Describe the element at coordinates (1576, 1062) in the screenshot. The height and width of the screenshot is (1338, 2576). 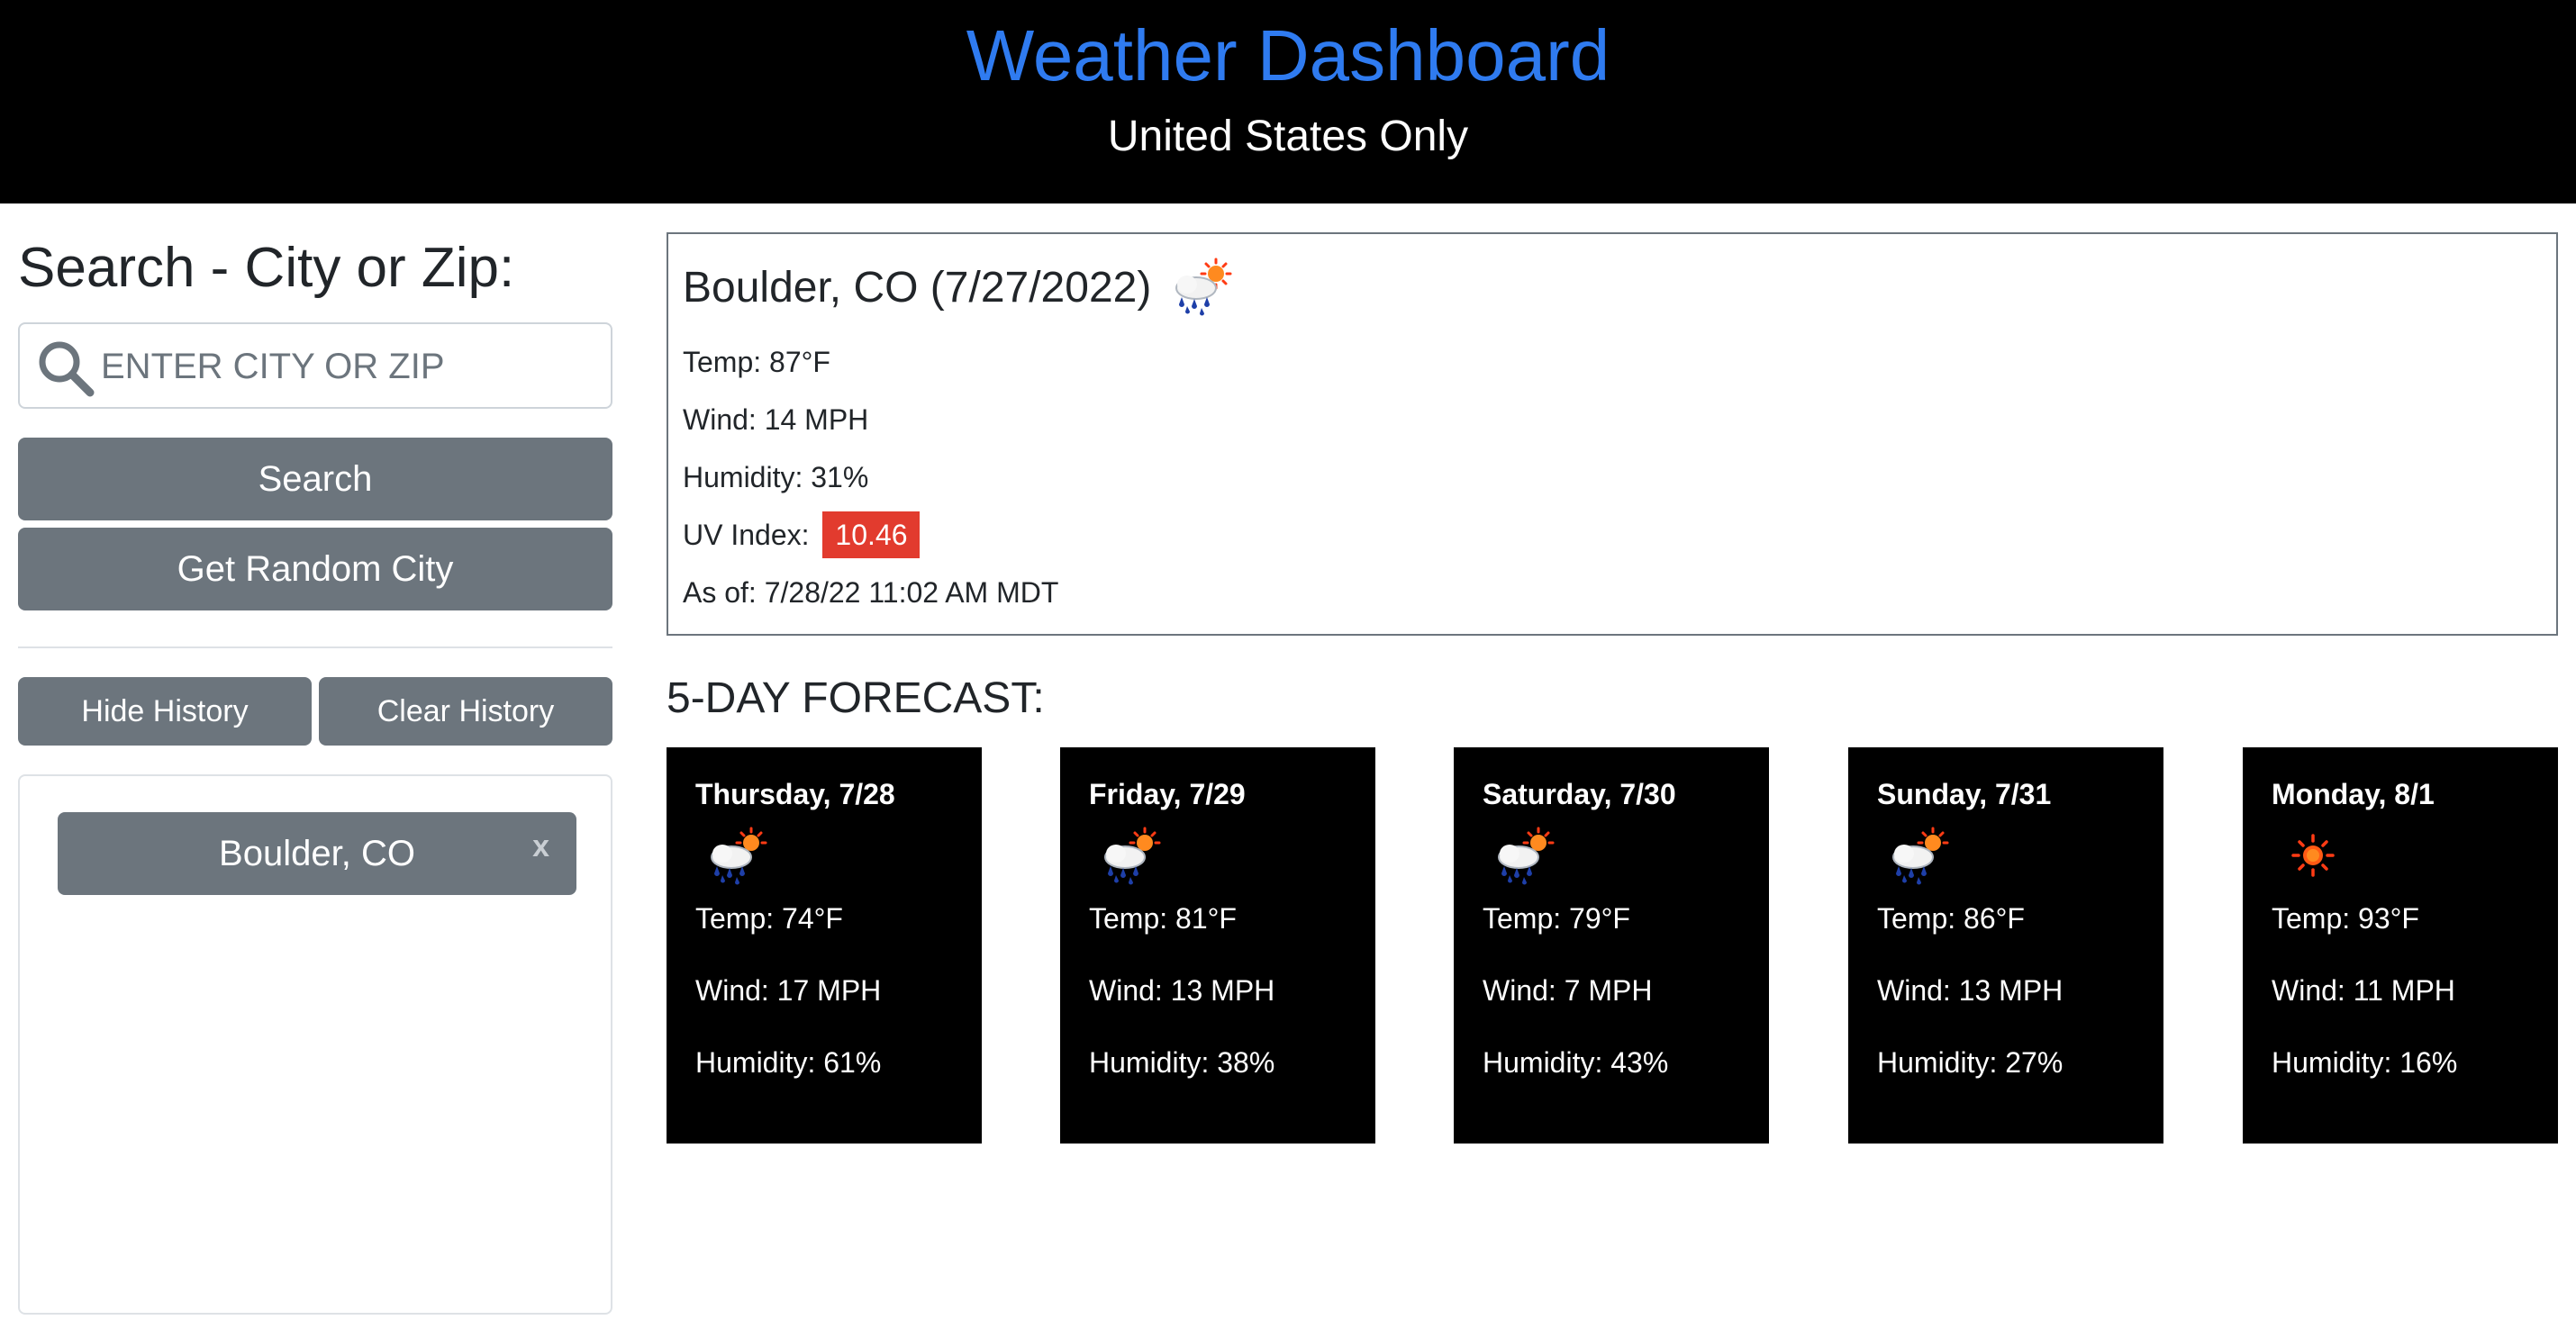
I see `forecast-humidity: Humidity: 43%` at that location.